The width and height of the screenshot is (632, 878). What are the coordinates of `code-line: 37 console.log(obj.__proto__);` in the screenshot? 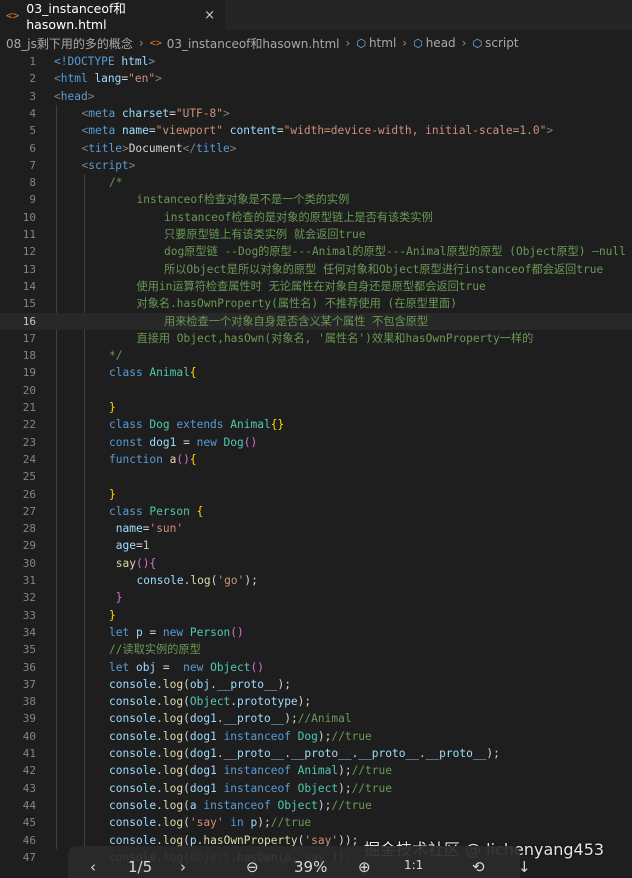 It's located at (316, 684).